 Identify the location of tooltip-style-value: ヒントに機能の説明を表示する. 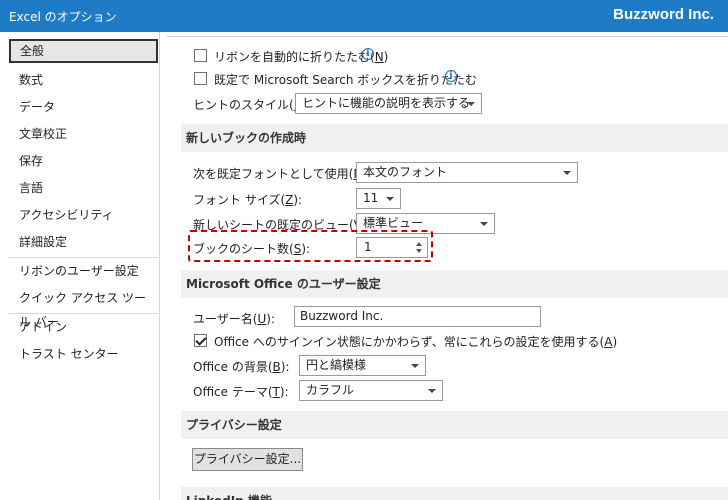
(386, 103).